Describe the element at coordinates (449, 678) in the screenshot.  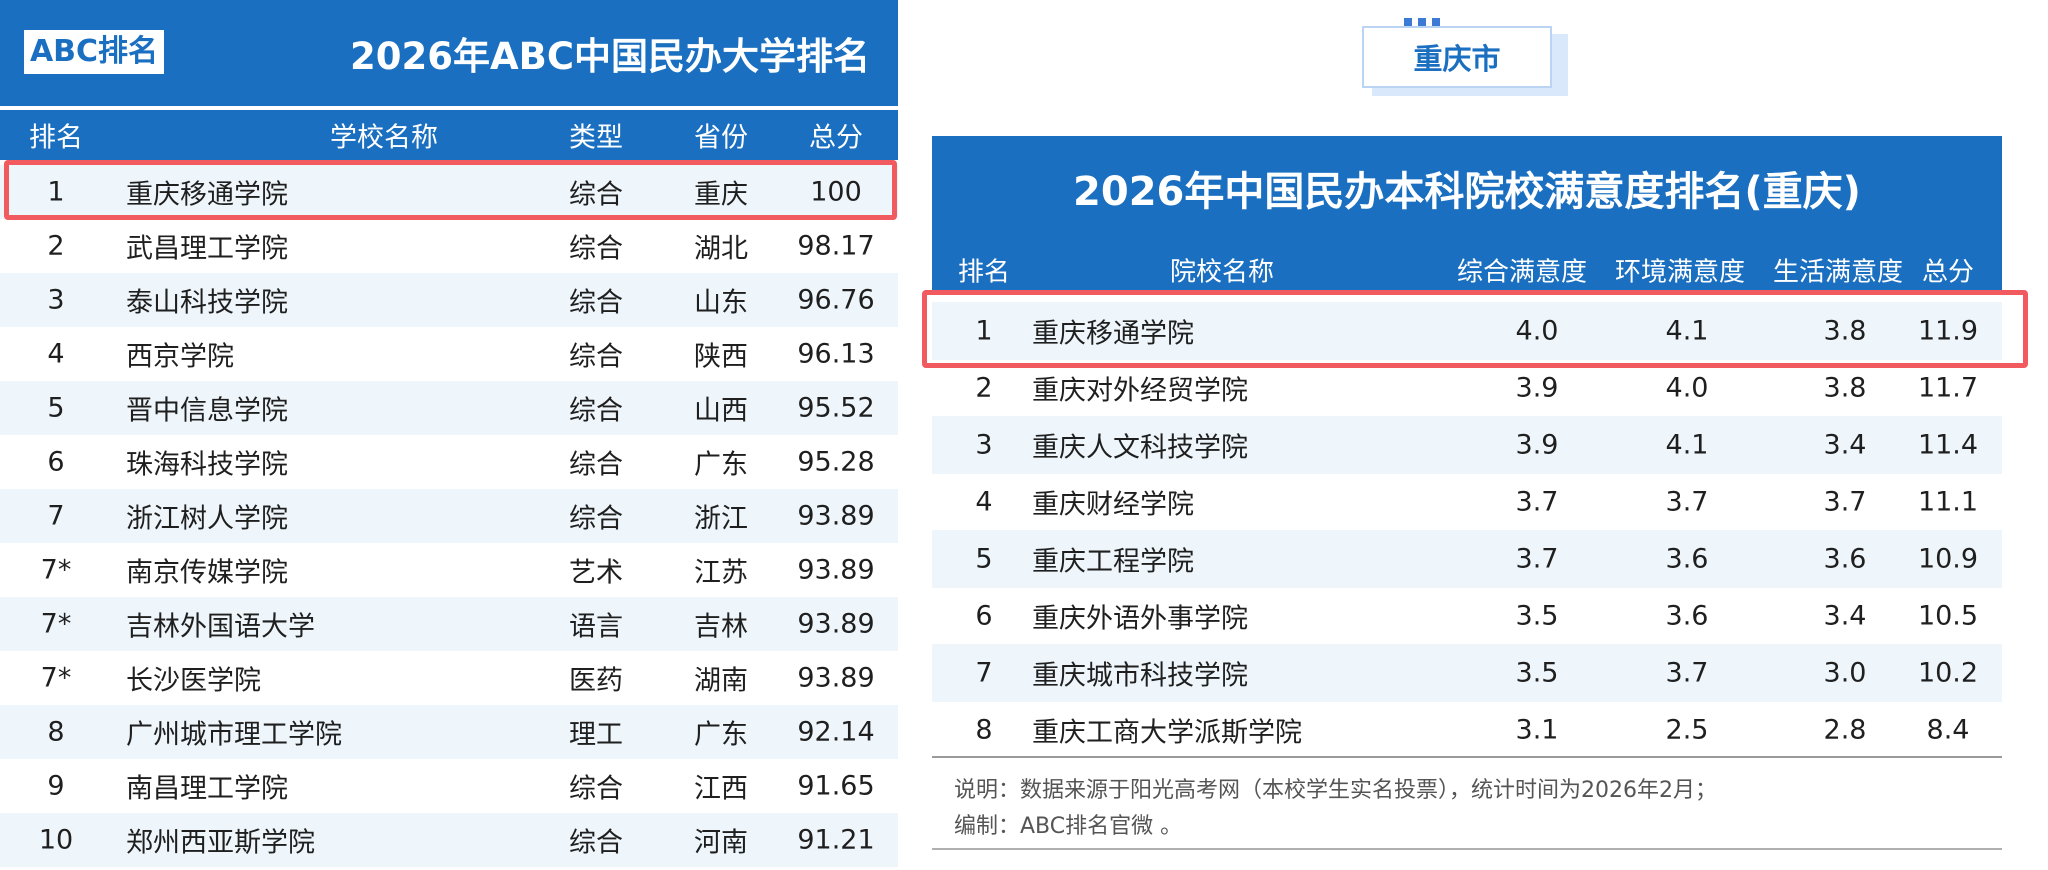
I see `table-row: 7* 长沙医学院 医药 湖南 93.89` at that location.